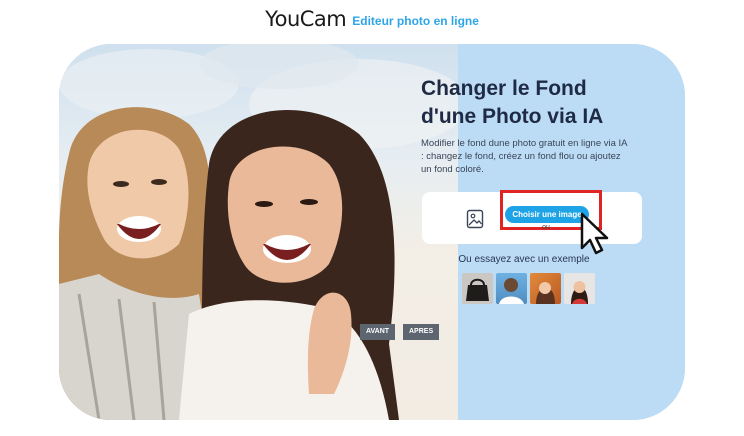 Image resolution: width=744 pixels, height=436 pixels. What do you see at coordinates (415, 21) in the screenshot?
I see `header-tagline: Editeur photo en ligne` at bounding box center [415, 21].